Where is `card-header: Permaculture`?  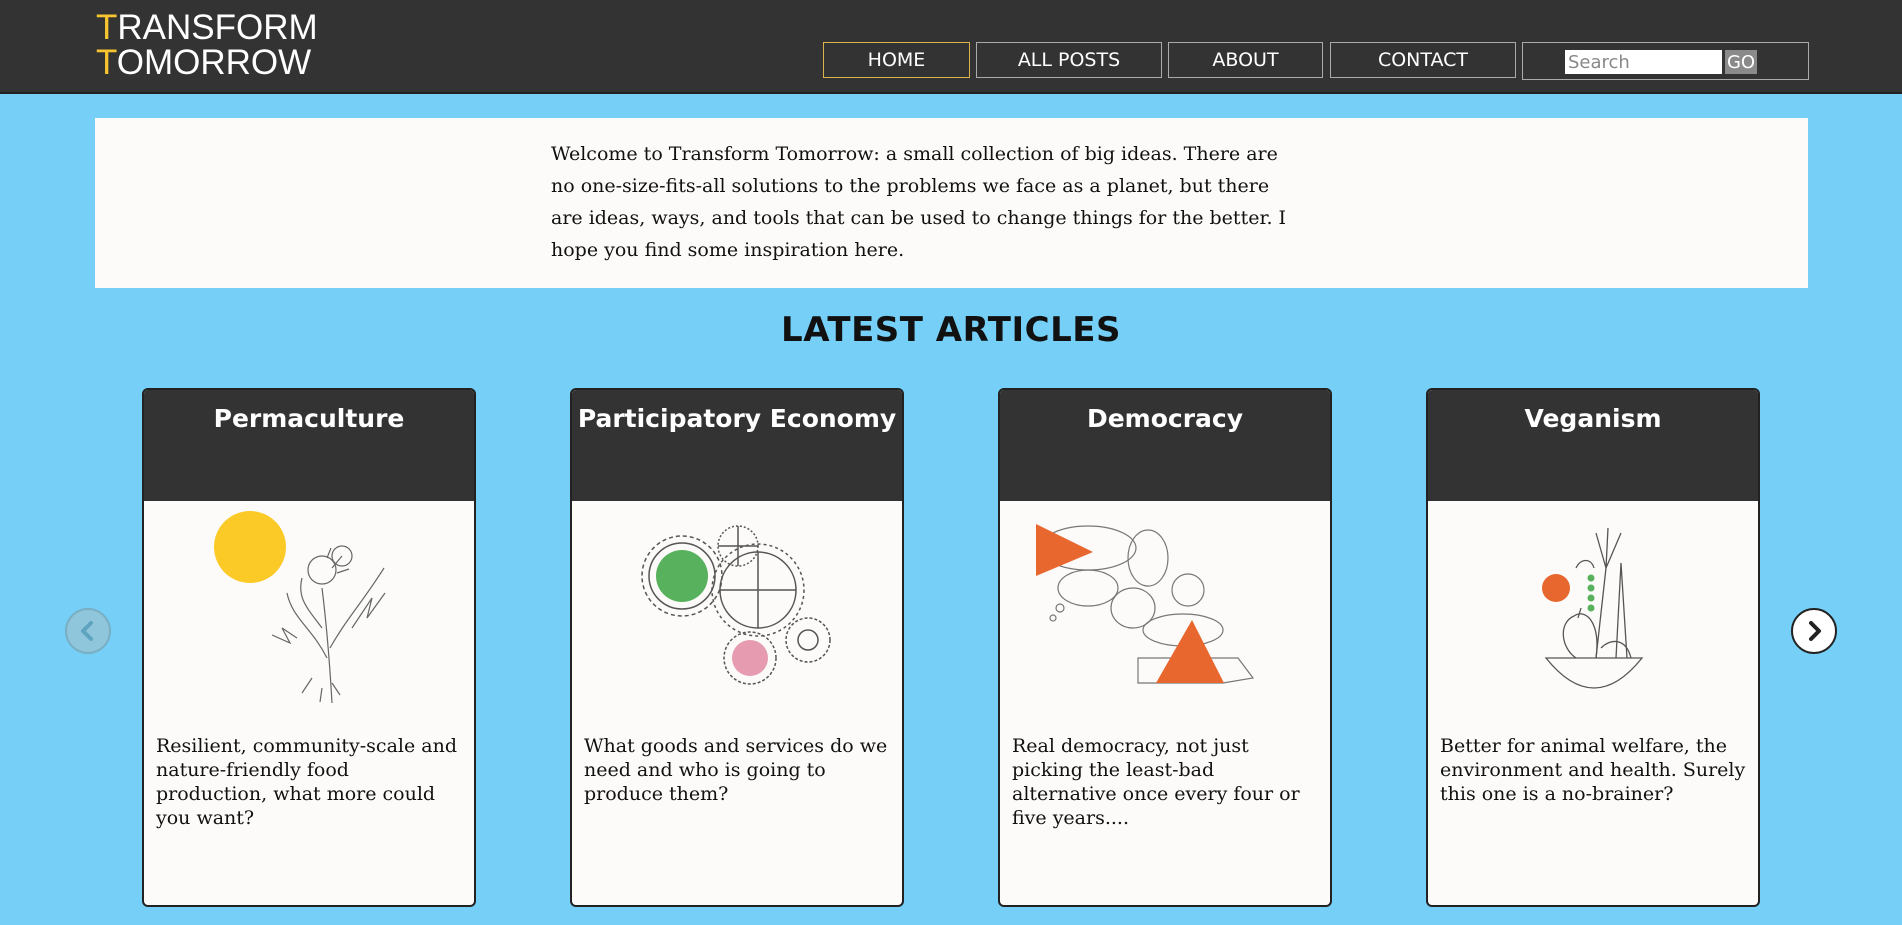
card-header: Permaculture is located at coordinates (309, 445).